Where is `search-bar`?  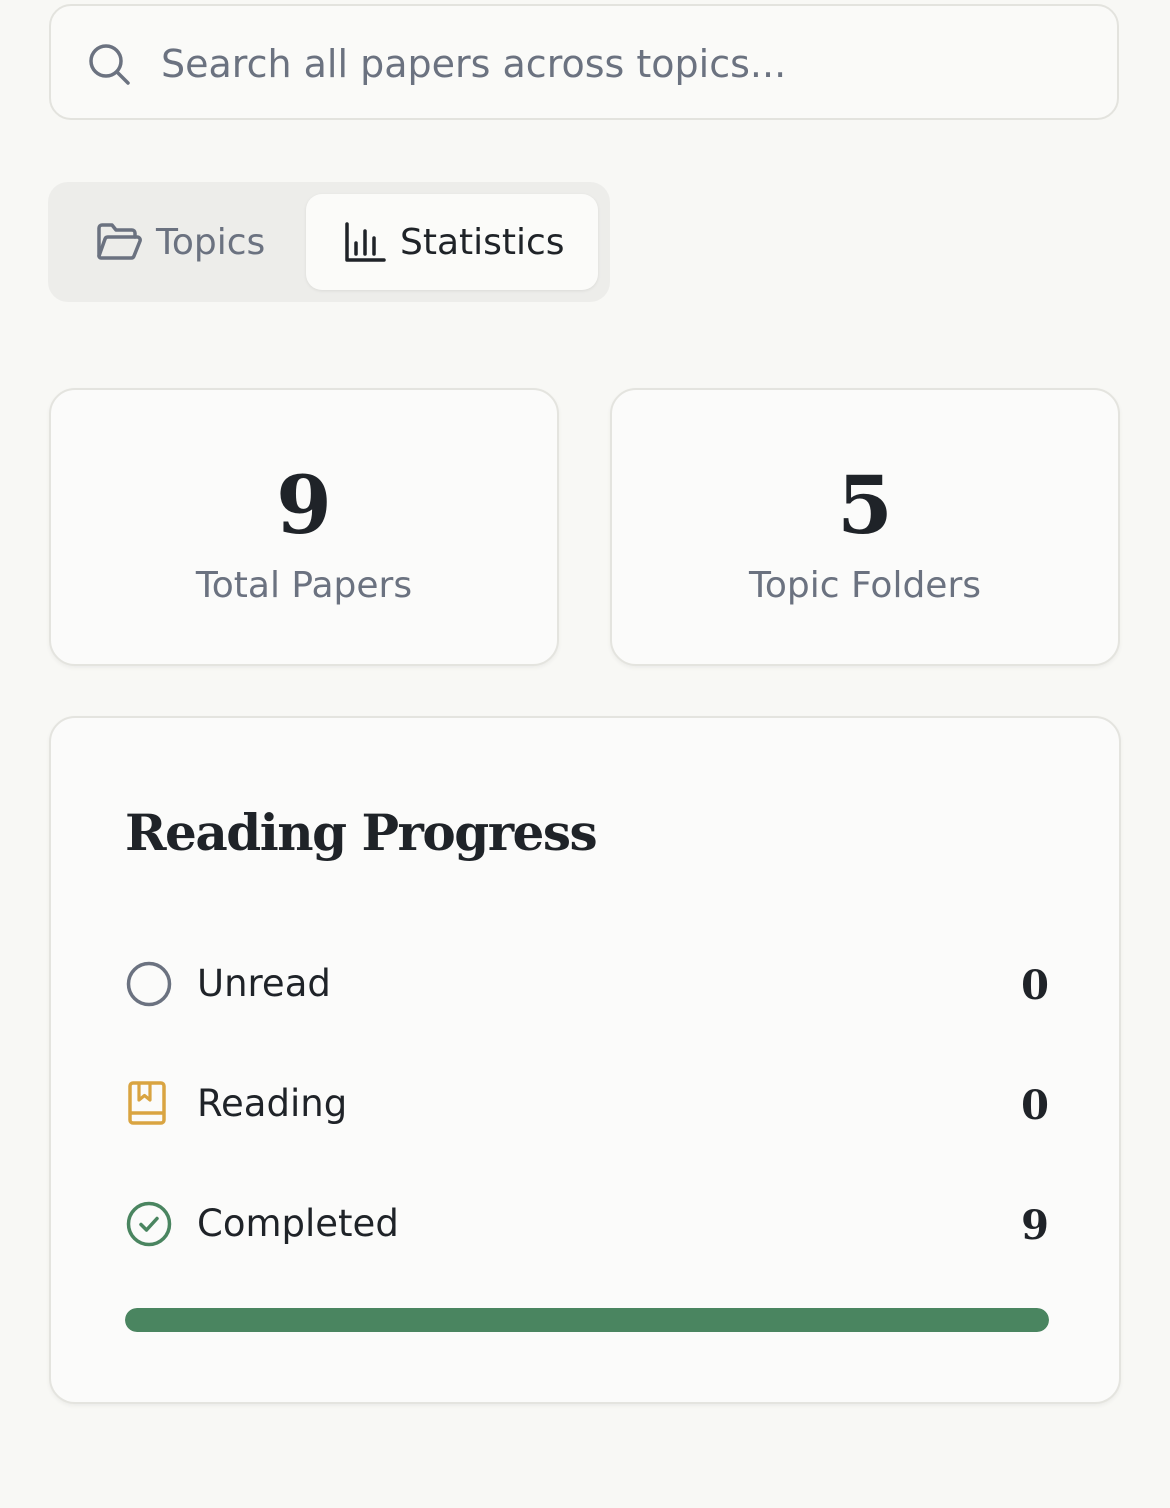 search-bar is located at coordinates (584, 62).